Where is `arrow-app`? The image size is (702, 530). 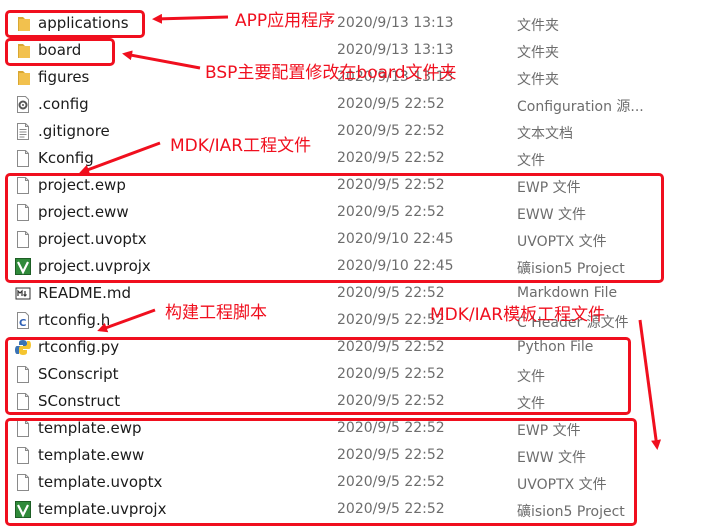 arrow-app is located at coordinates (190, 18).